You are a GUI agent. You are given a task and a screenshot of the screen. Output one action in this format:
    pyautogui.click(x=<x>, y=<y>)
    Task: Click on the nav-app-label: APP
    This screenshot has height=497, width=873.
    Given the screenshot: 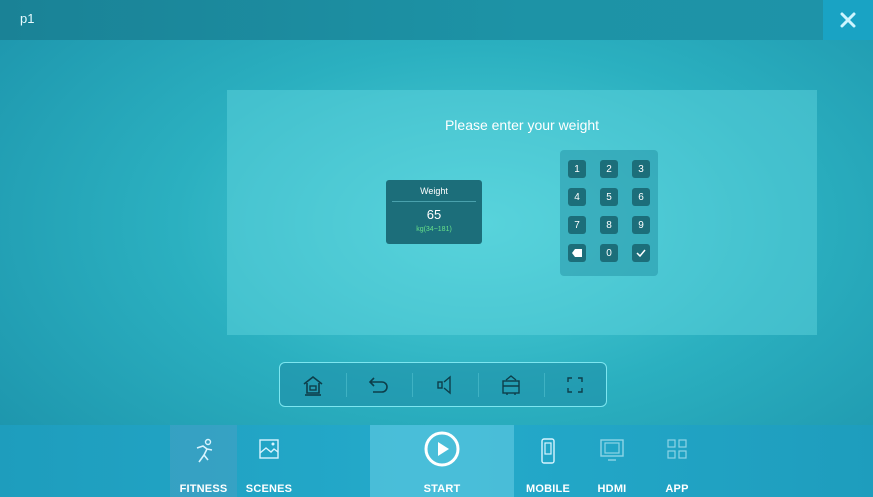 What is the action you would take?
    pyautogui.click(x=677, y=489)
    